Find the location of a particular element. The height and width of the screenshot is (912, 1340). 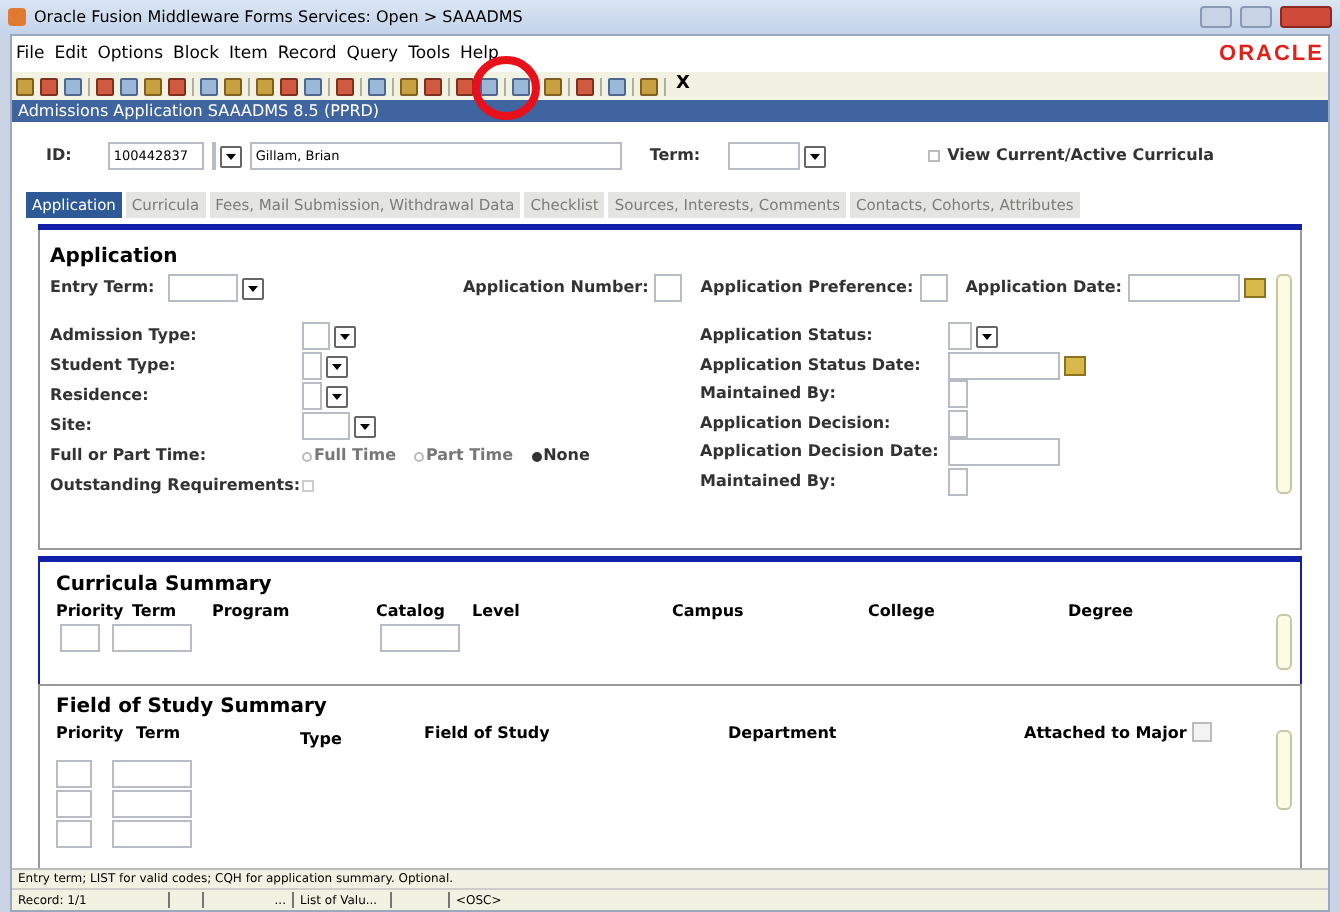

field-label: Term: is located at coordinates (675, 156).